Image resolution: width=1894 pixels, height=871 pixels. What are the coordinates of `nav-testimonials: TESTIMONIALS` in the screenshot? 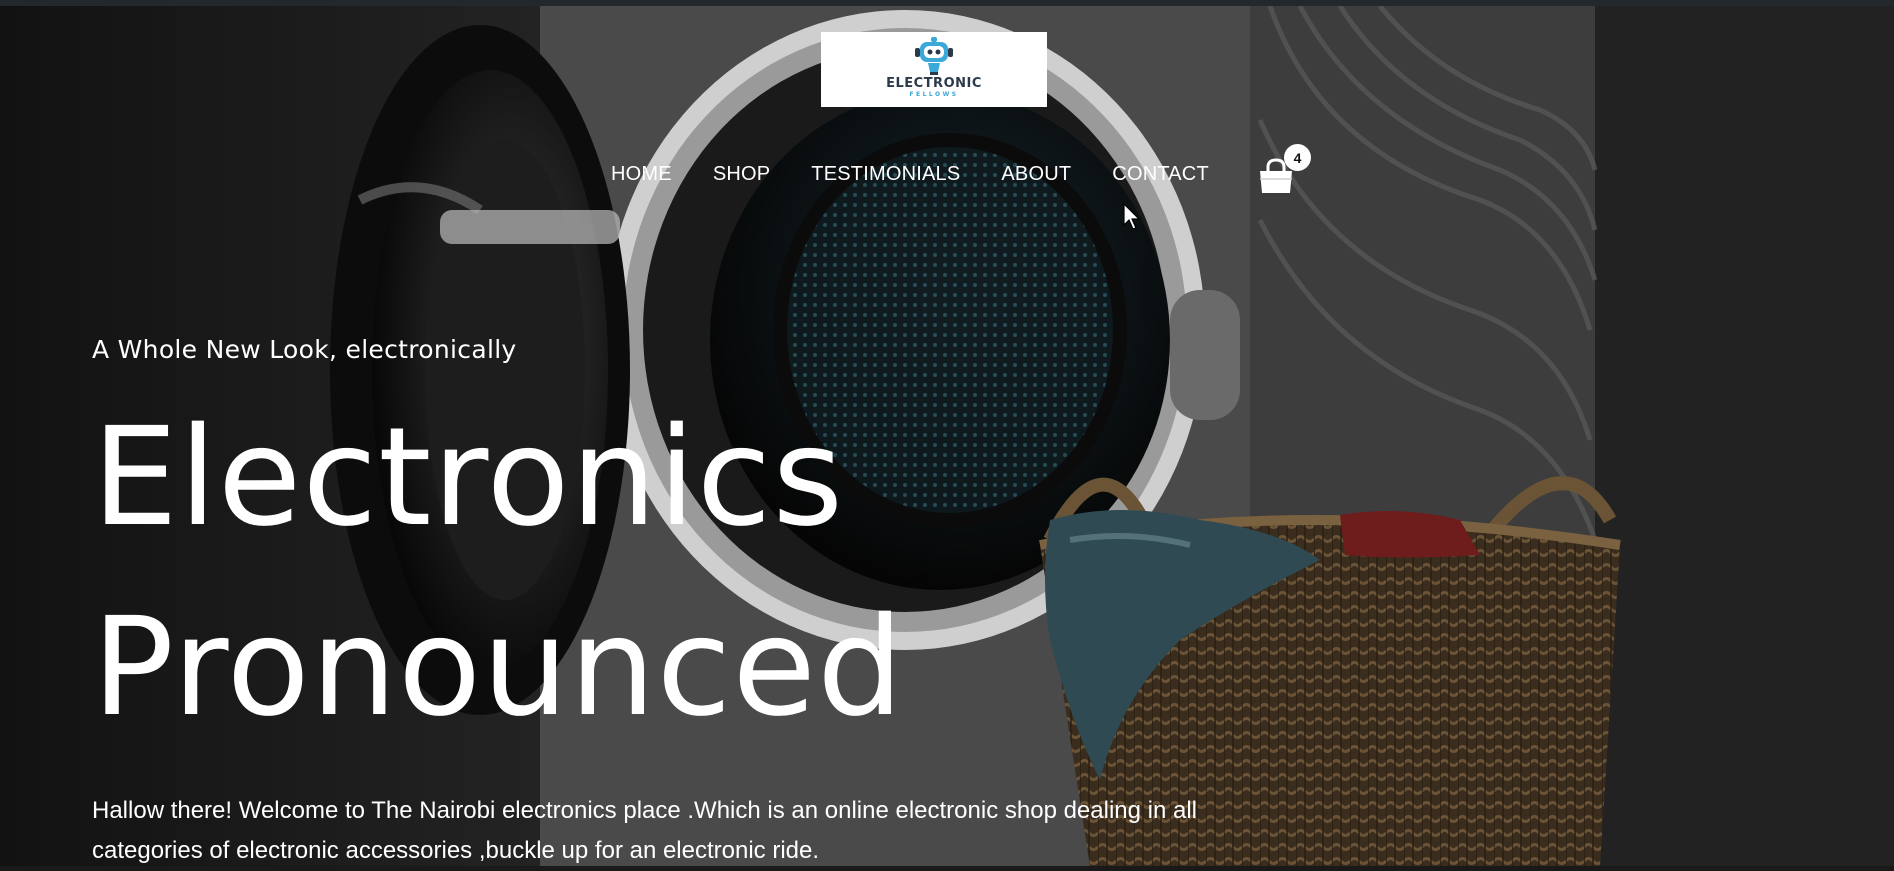 It's located at (885, 174).